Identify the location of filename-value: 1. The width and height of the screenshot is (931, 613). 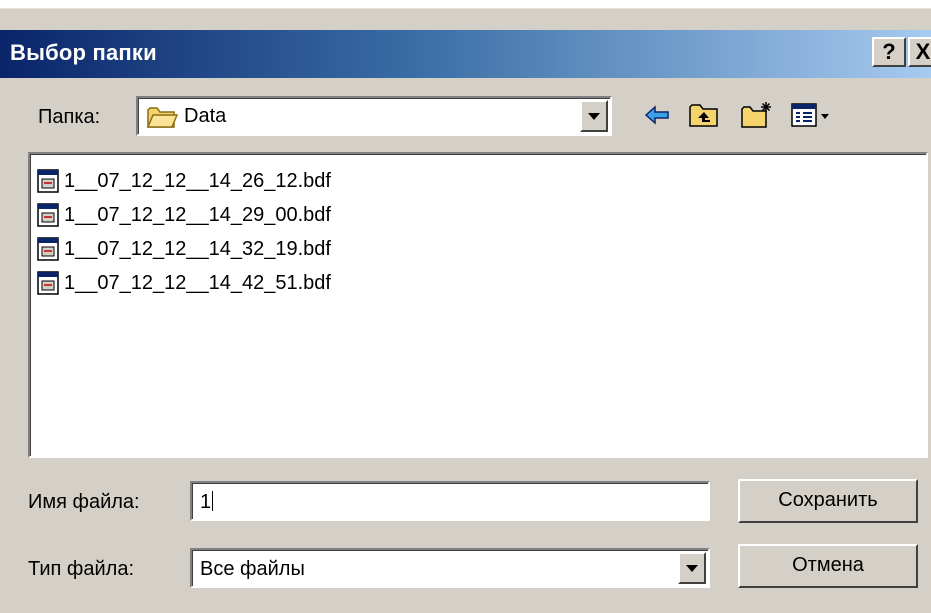
(206, 502).